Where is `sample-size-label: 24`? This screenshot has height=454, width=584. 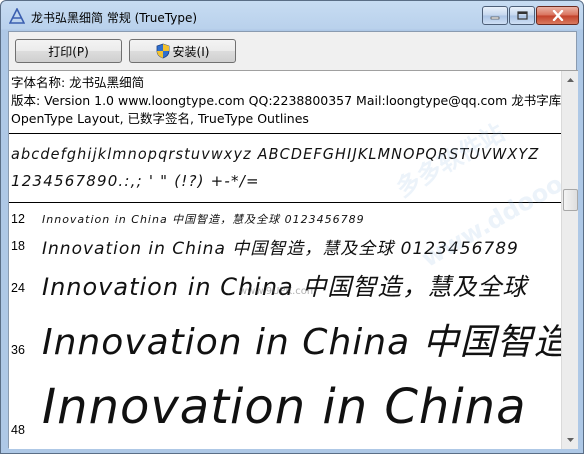
sample-size-label: 24 is located at coordinates (18, 288).